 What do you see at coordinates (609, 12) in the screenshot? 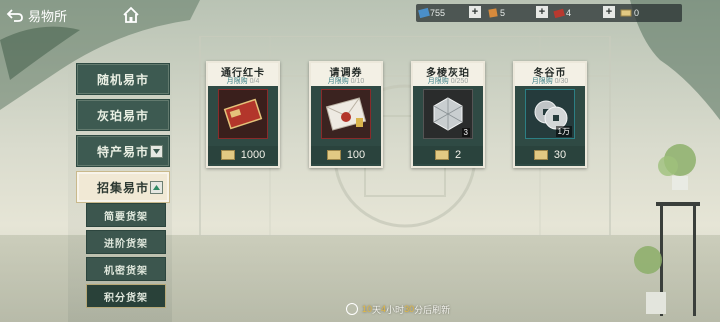
I see `add-red-card-button: +` at bounding box center [609, 12].